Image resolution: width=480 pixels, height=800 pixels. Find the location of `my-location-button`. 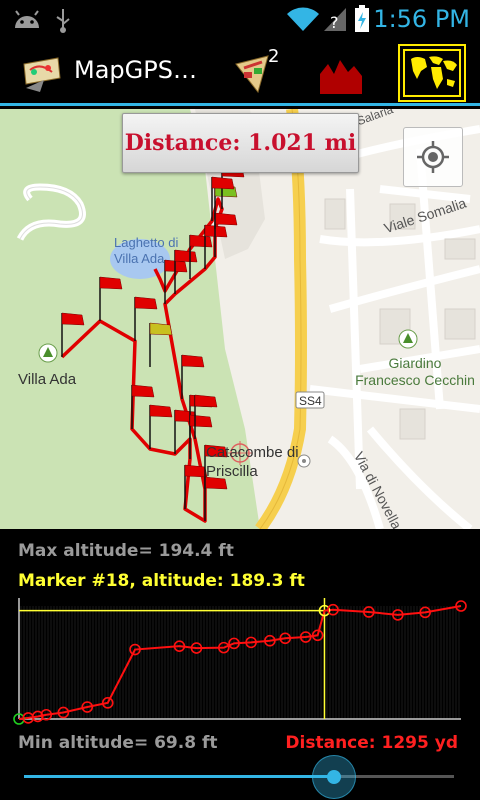

my-location-button is located at coordinates (433, 157).